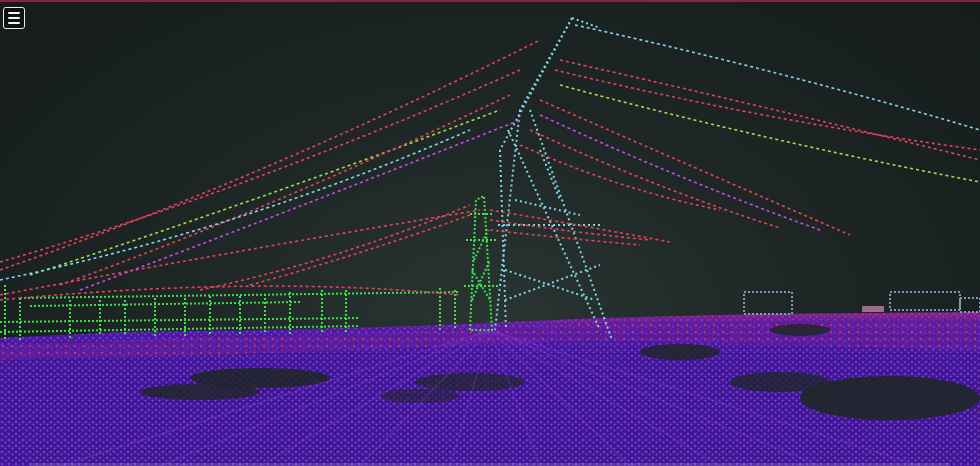 The width and height of the screenshot is (980, 466). I want to click on hamburger-menu-icon, so click(14, 13).